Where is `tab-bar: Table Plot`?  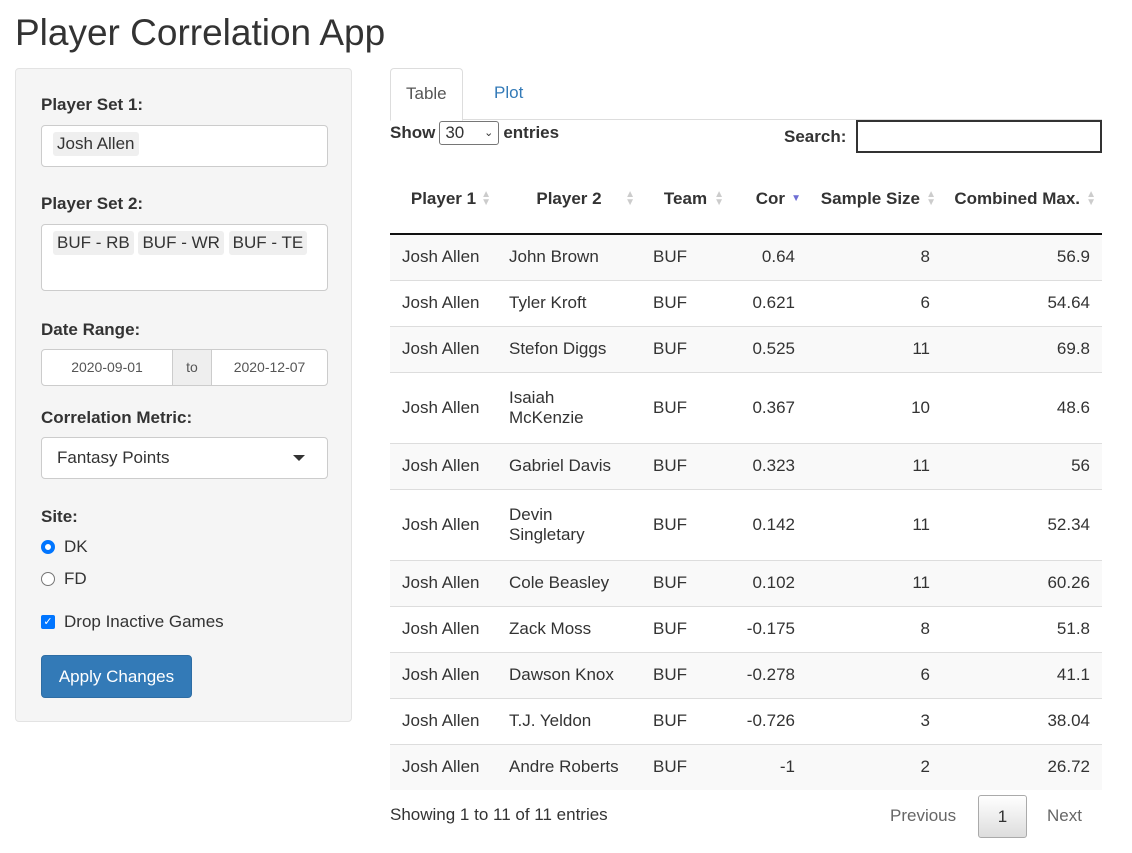 tab-bar: Table Plot is located at coordinates (746, 94).